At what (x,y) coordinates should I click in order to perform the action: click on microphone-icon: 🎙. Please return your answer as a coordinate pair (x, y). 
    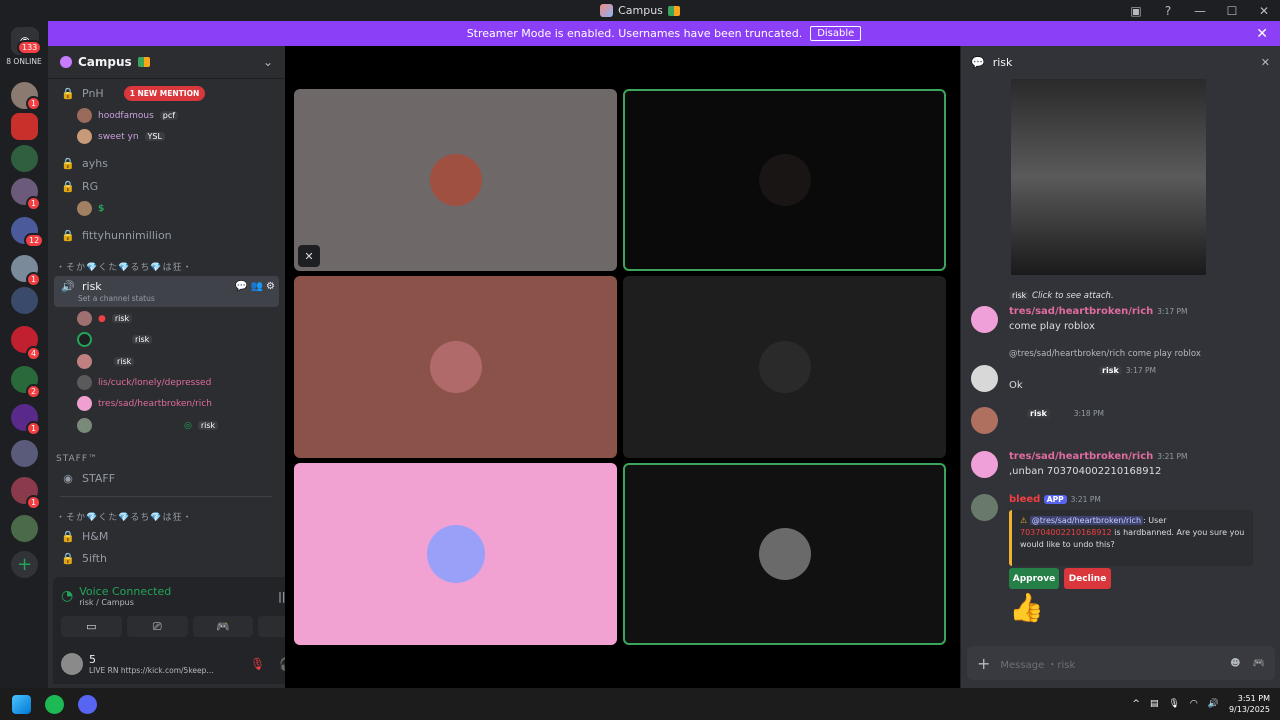
    Looking at the image, I should click on (1173, 704).